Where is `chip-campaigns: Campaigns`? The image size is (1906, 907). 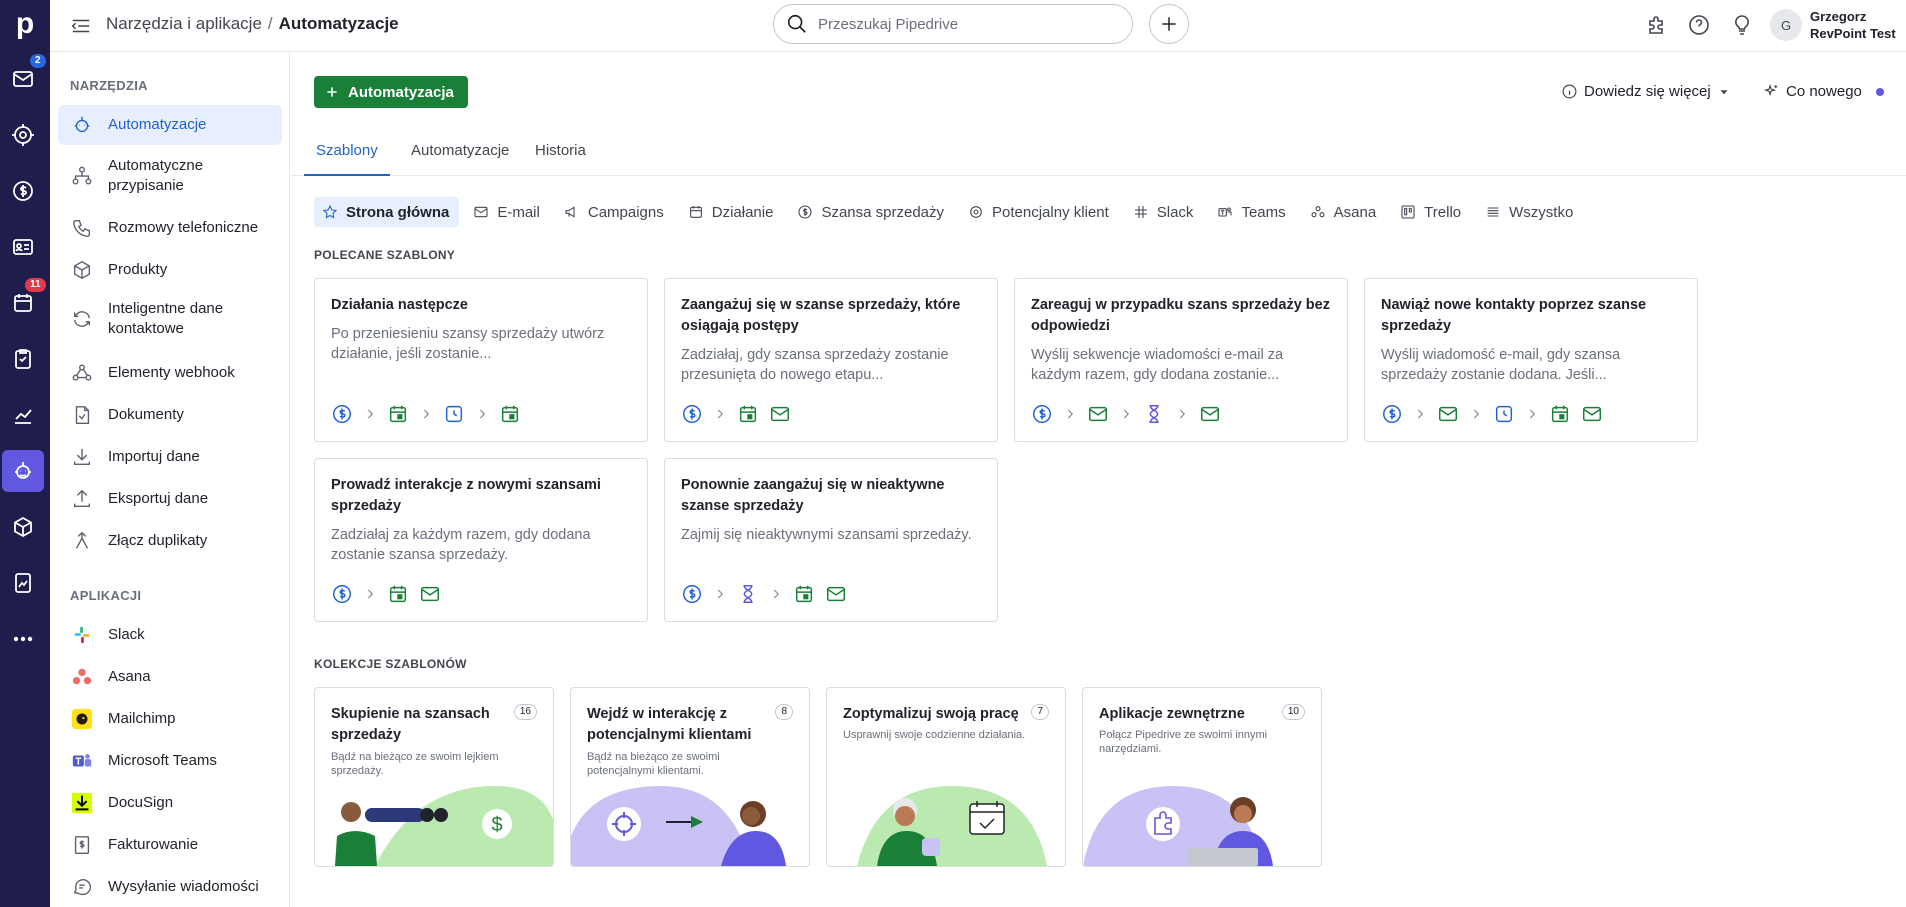 chip-campaigns: Campaigns is located at coordinates (615, 212).